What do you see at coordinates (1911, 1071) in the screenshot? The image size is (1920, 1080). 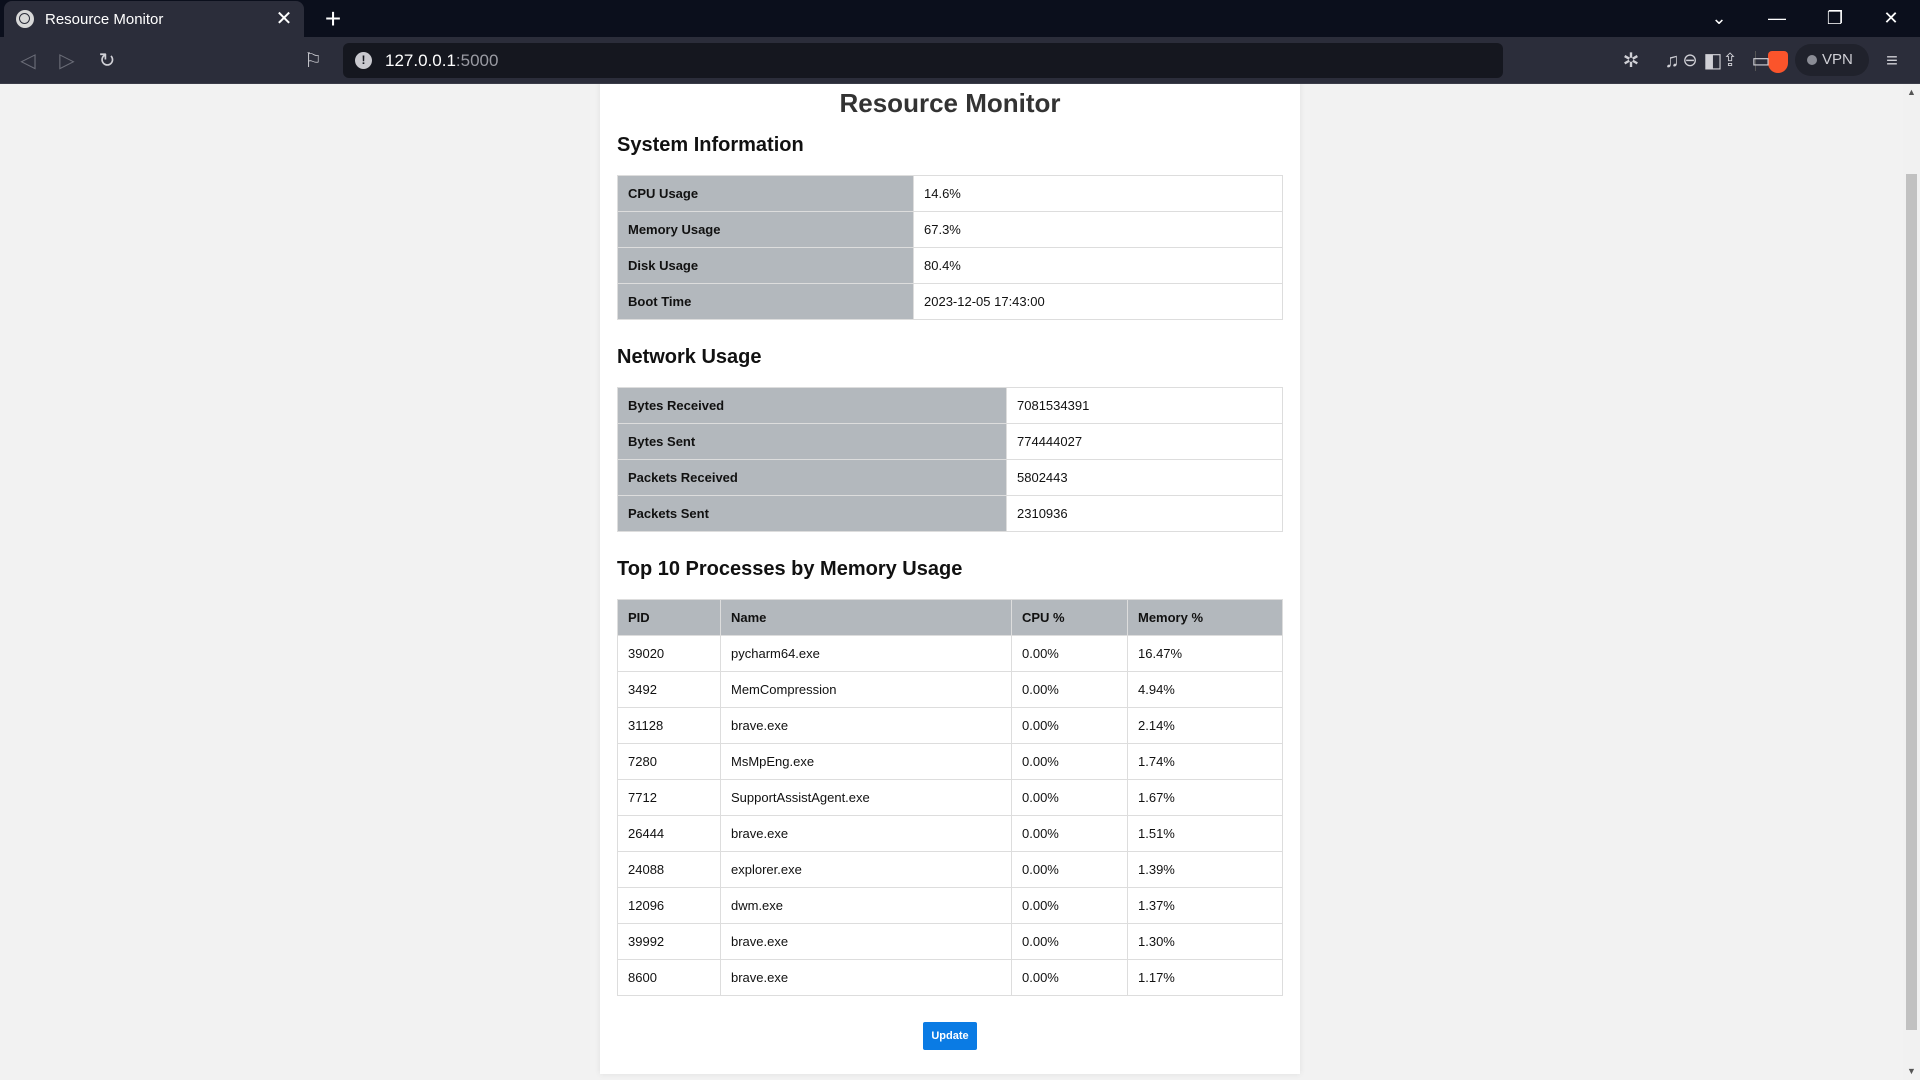 I see `scroll-down-arrow-icon: ▼` at bounding box center [1911, 1071].